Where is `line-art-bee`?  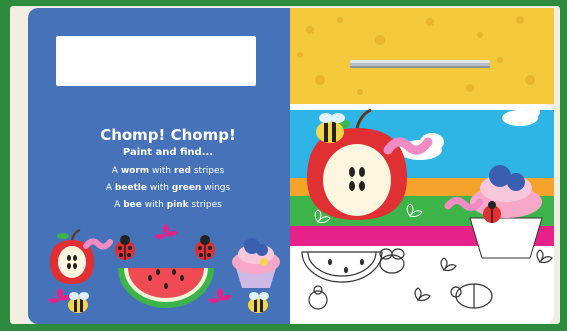 line-art-bee is located at coordinates (392, 261).